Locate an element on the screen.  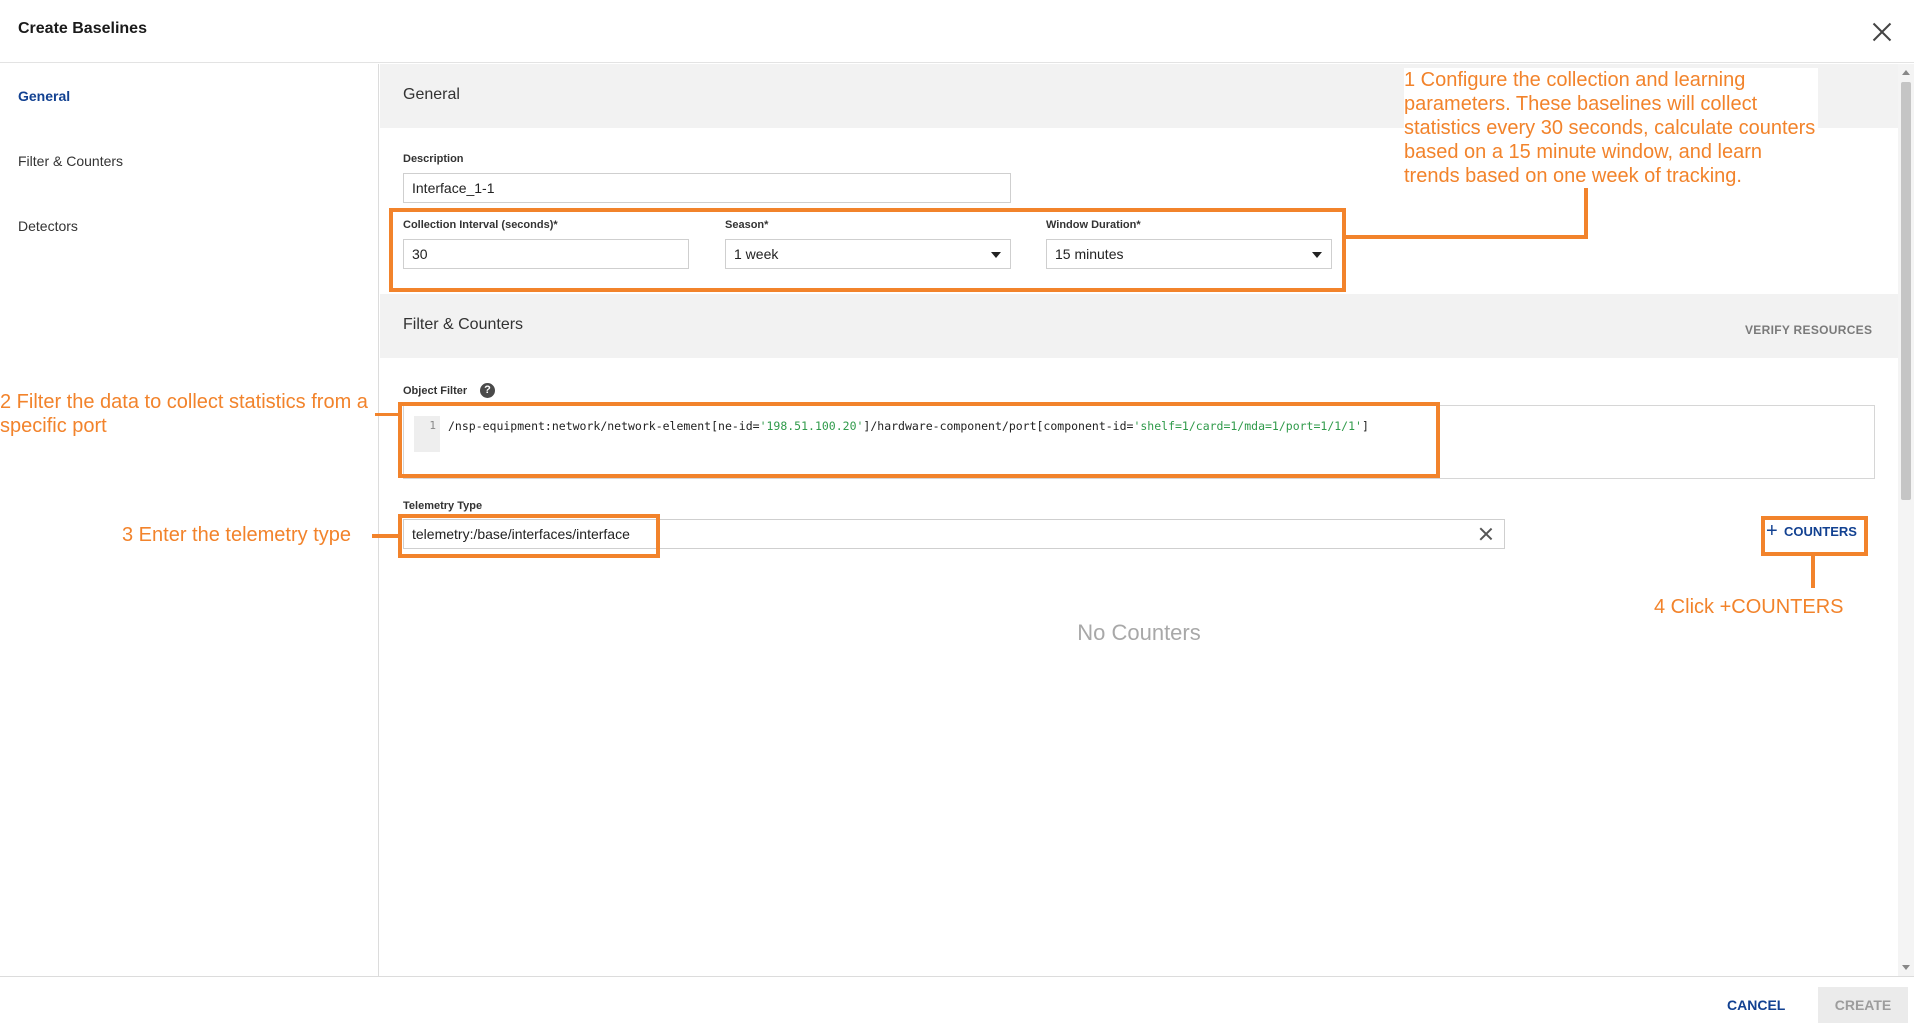
annotation-box-step1 is located at coordinates (867, 250).